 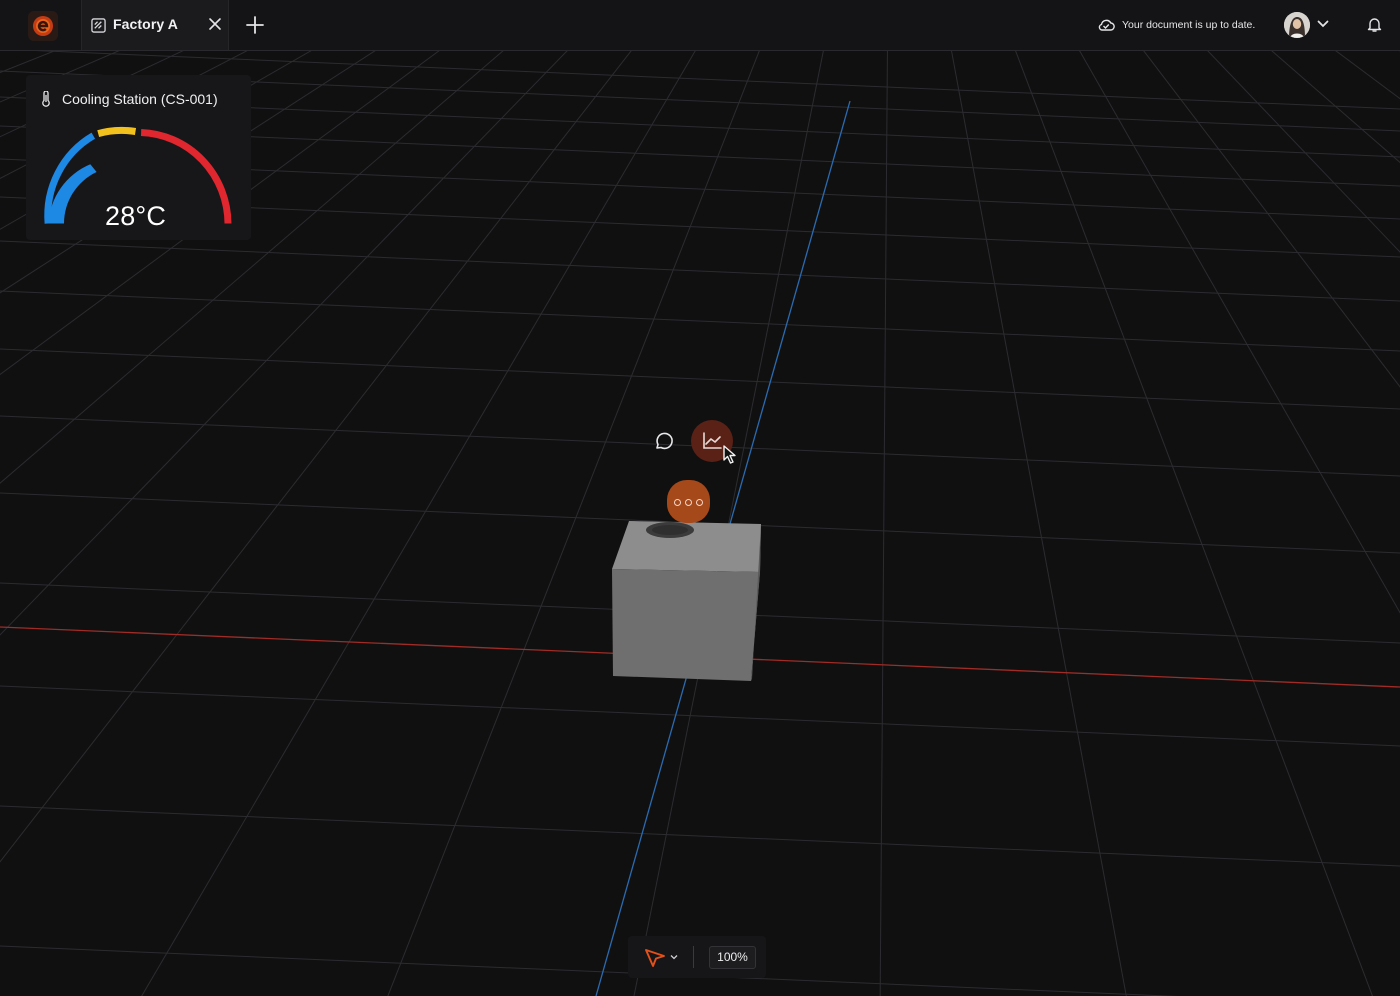 I want to click on tab-factory-a: Factory A, so click(x=155, y=25).